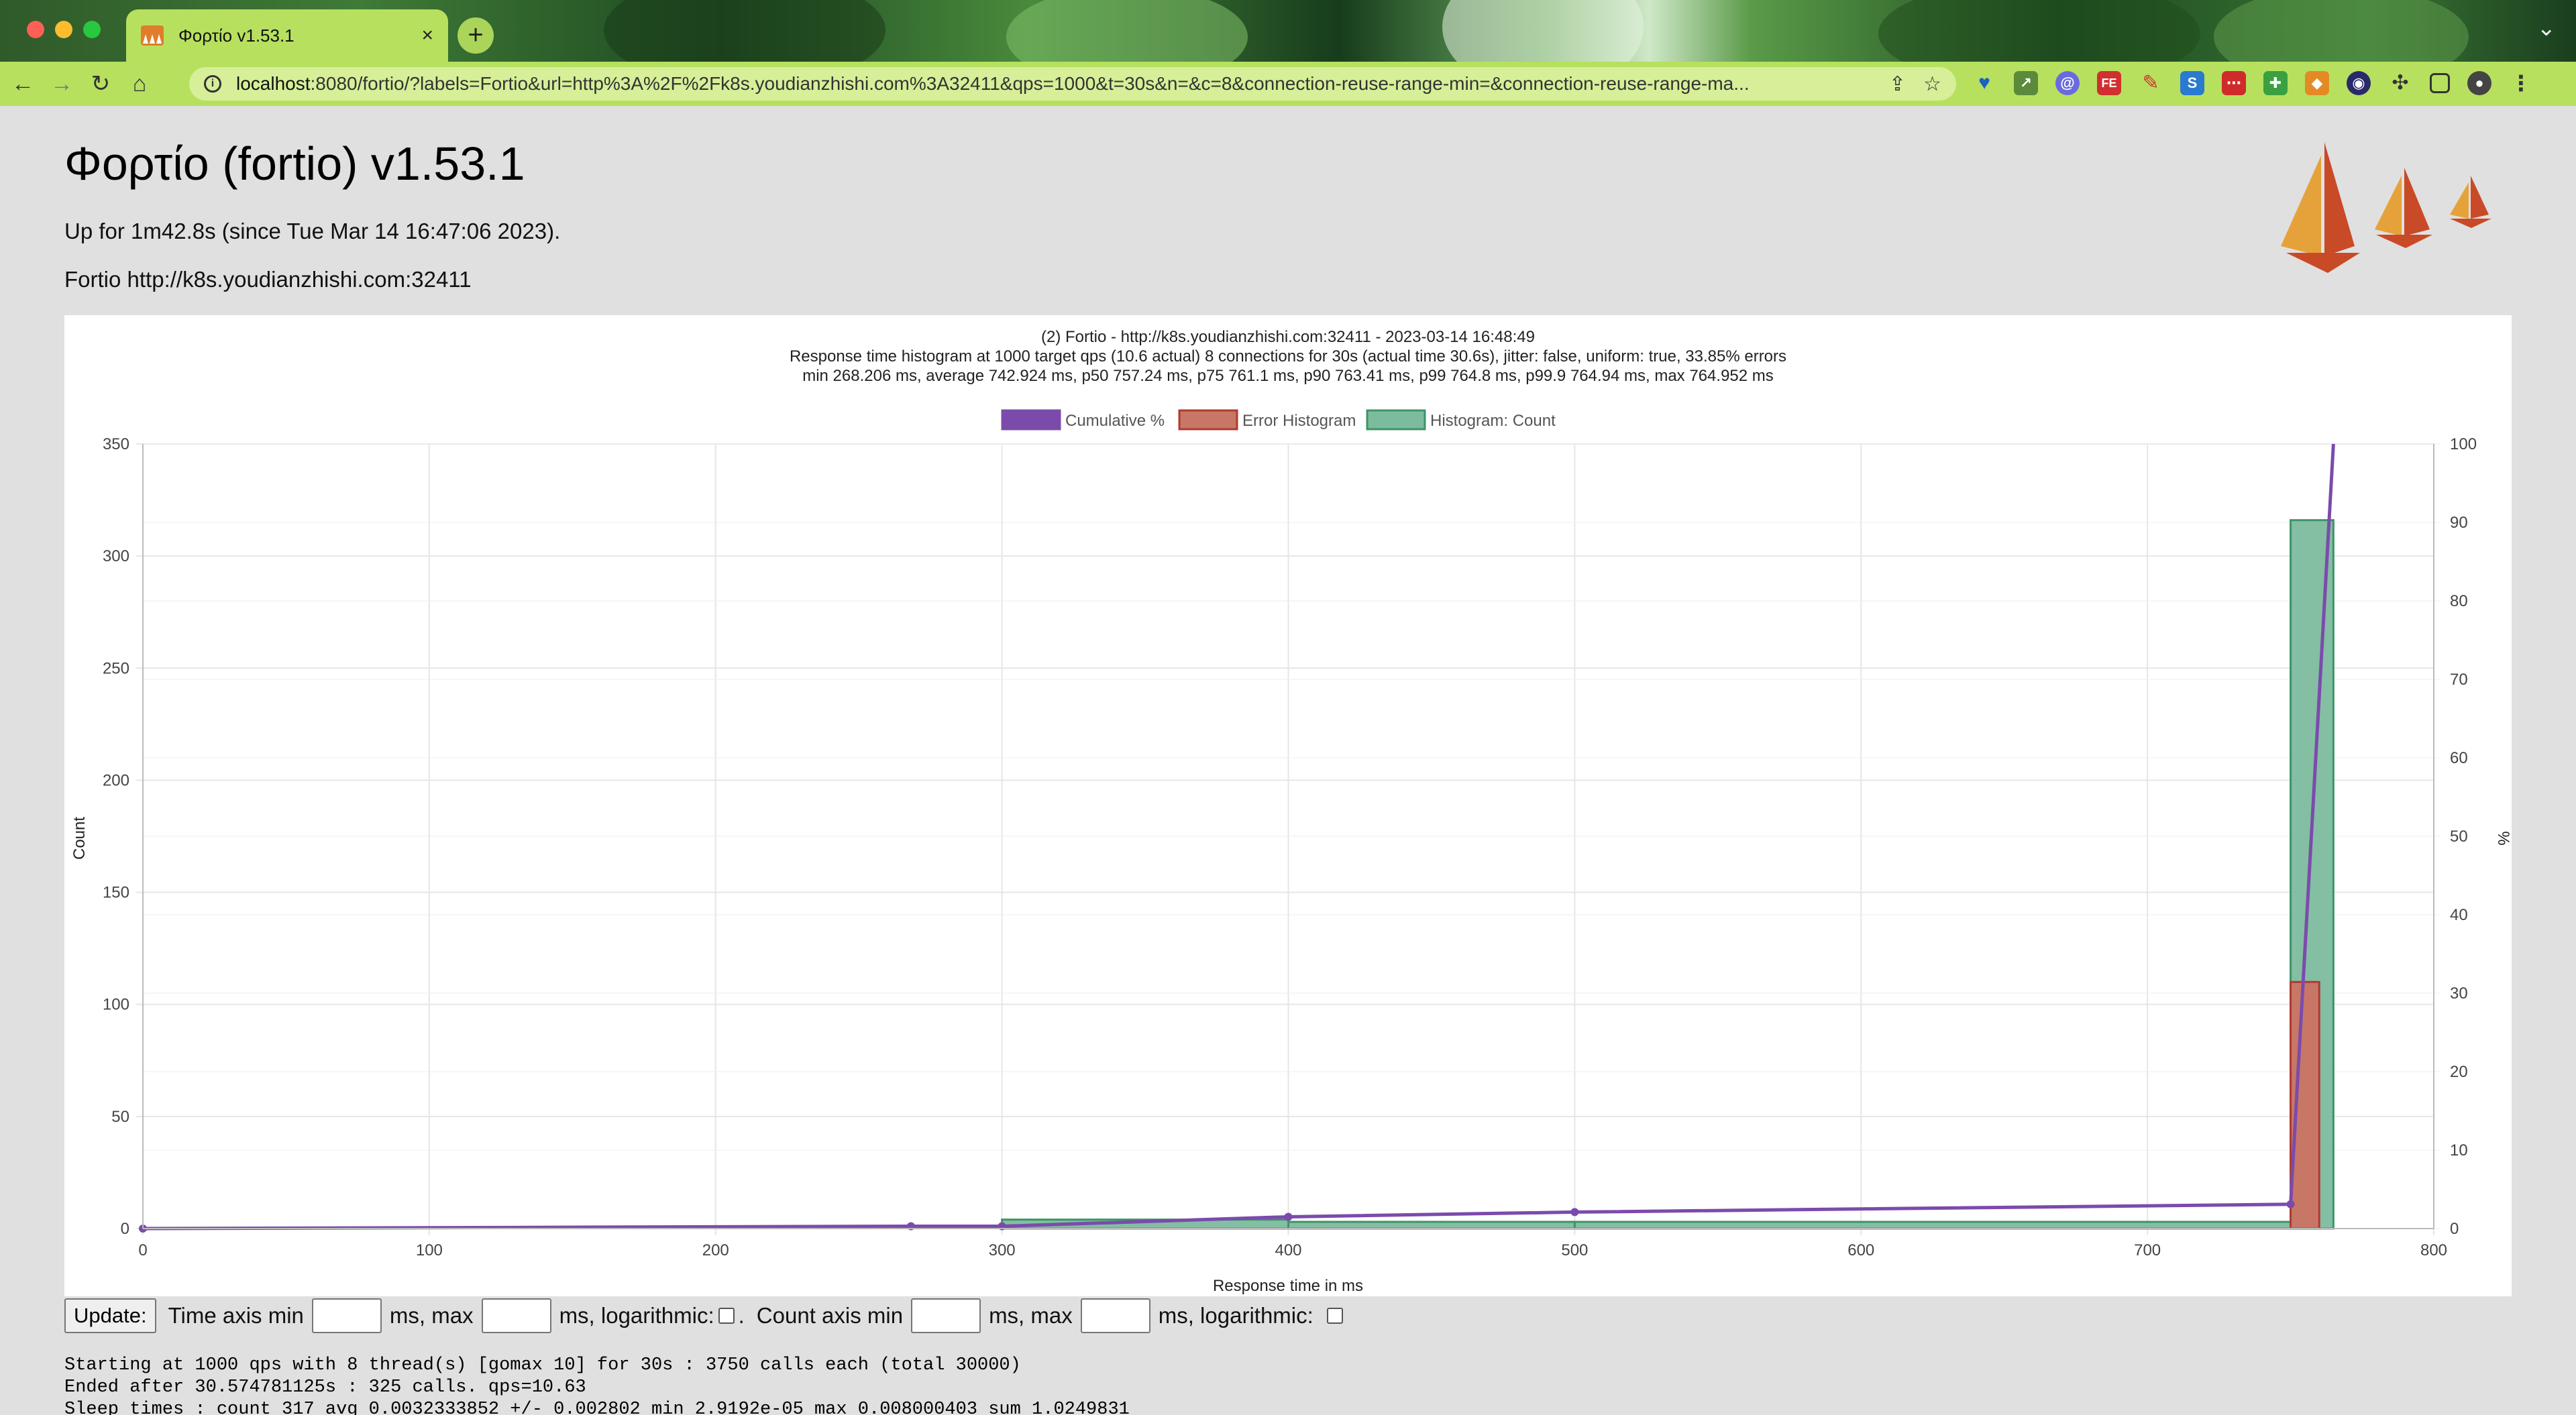  What do you see at coordinates (715, 1250) in the screenshot?
I see `x-tick-label: 200` at bounding box center [715, 1250].